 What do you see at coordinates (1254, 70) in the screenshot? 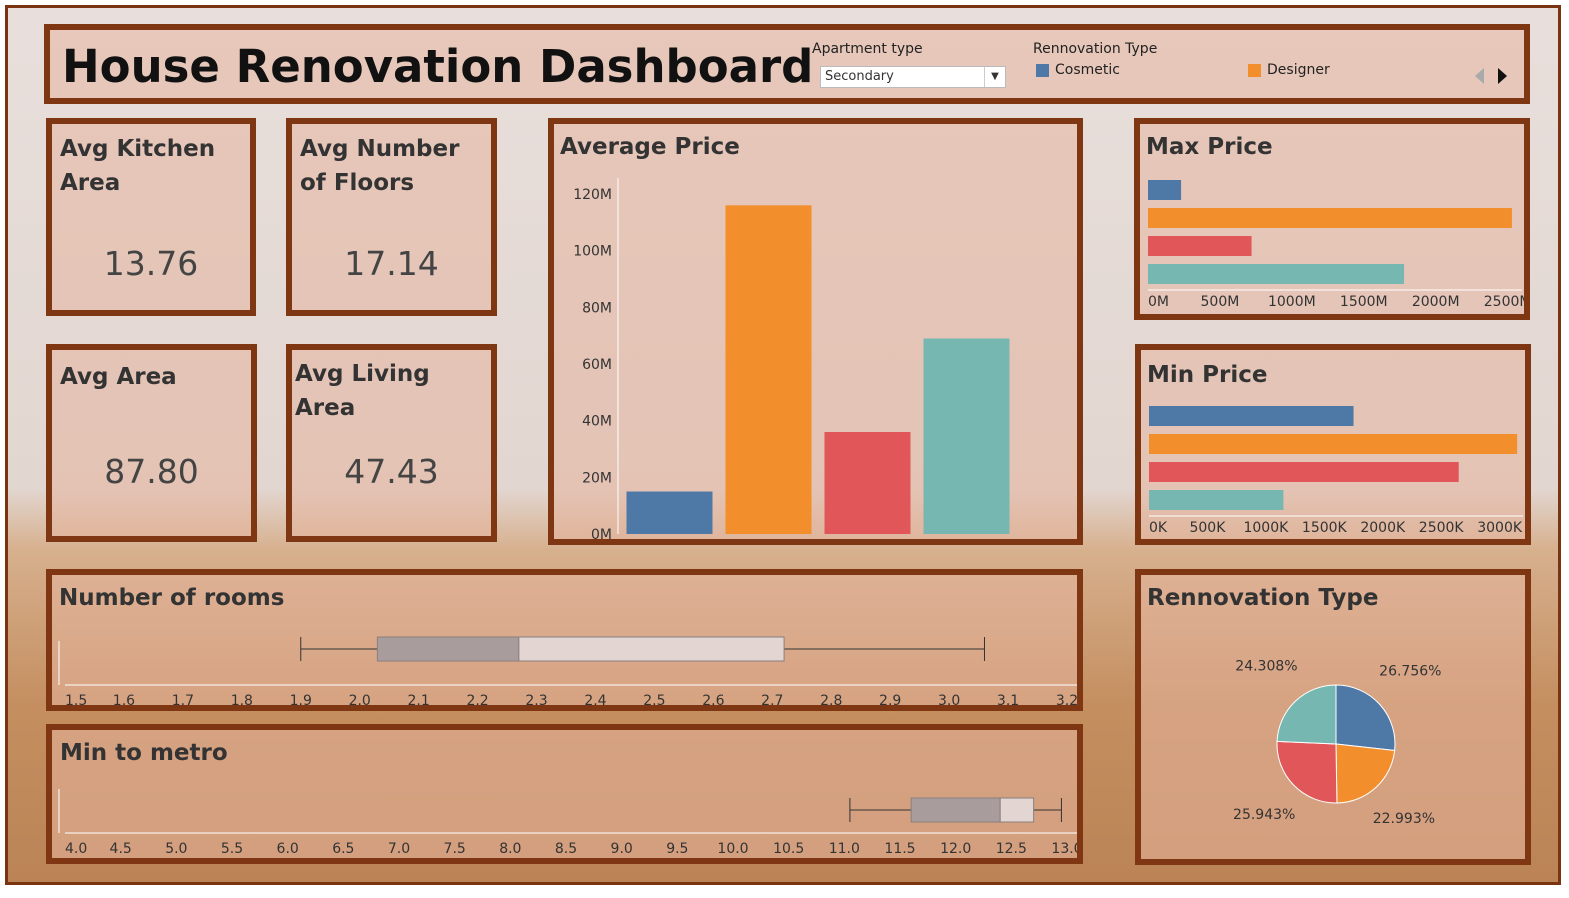
I see `legend-swatch-designer` at bounding box center [1254, 70].